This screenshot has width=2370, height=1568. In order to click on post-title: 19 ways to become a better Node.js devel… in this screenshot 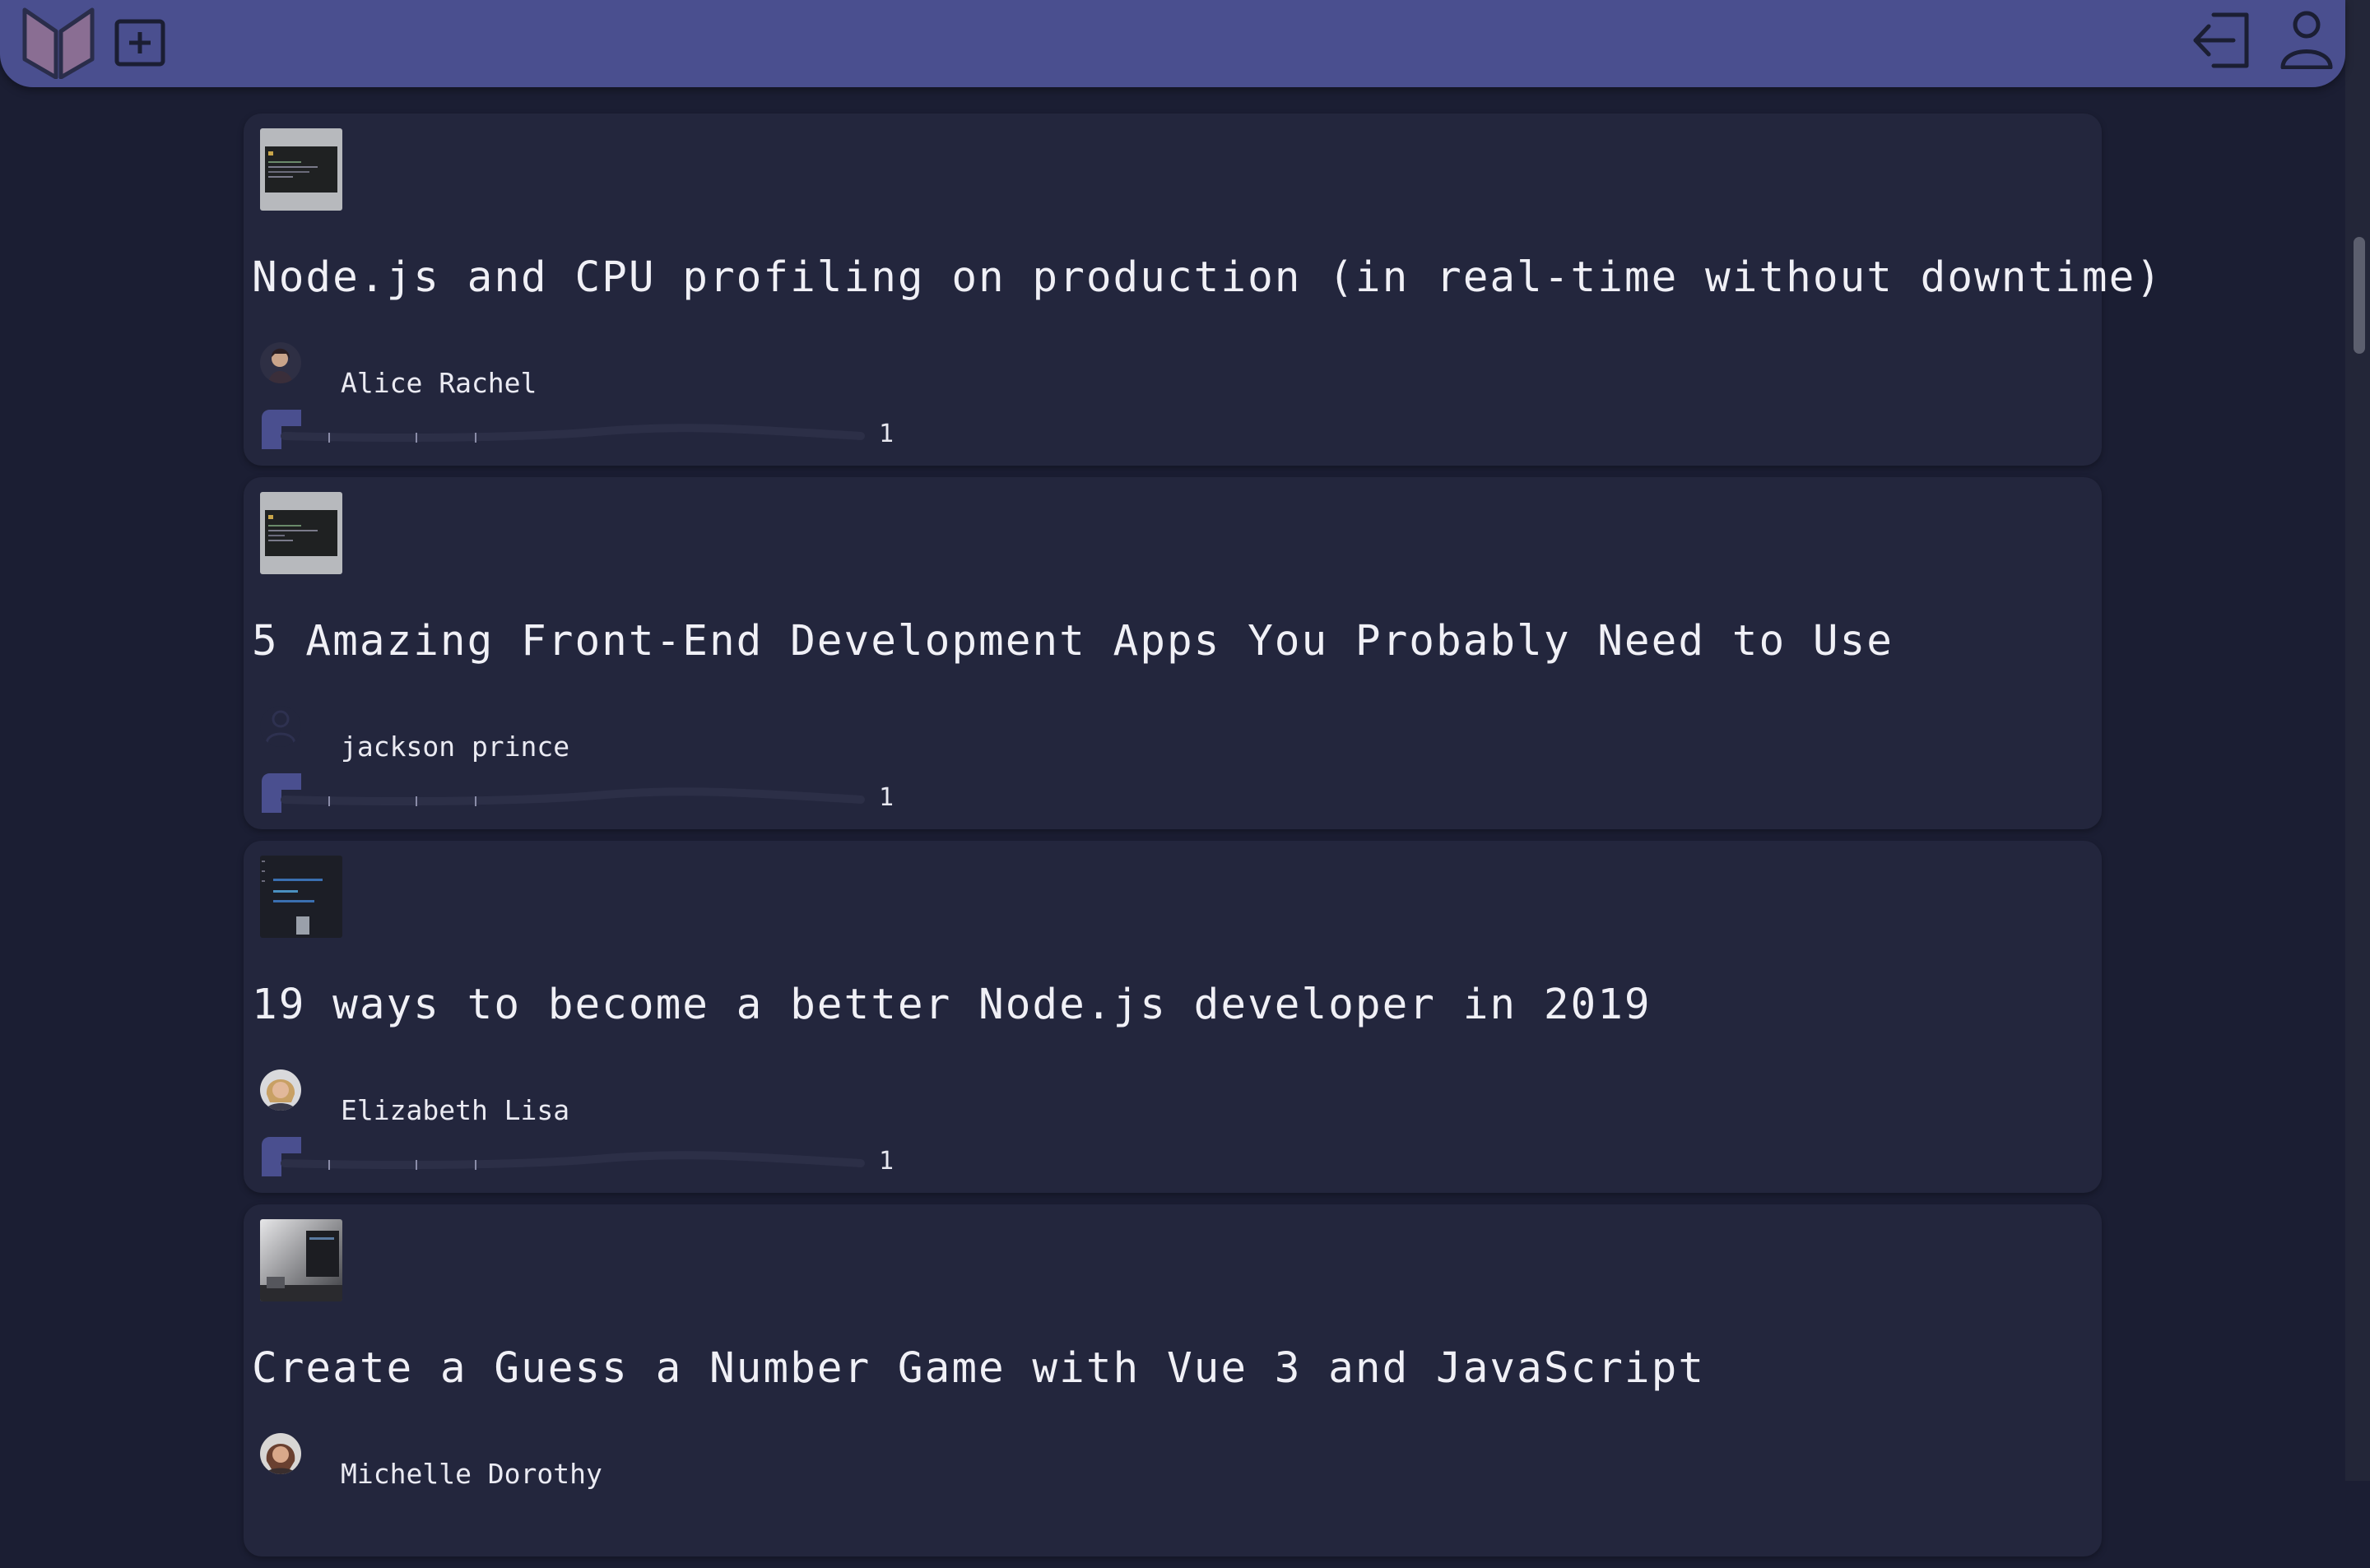, I will do `click(952, 1005)`.